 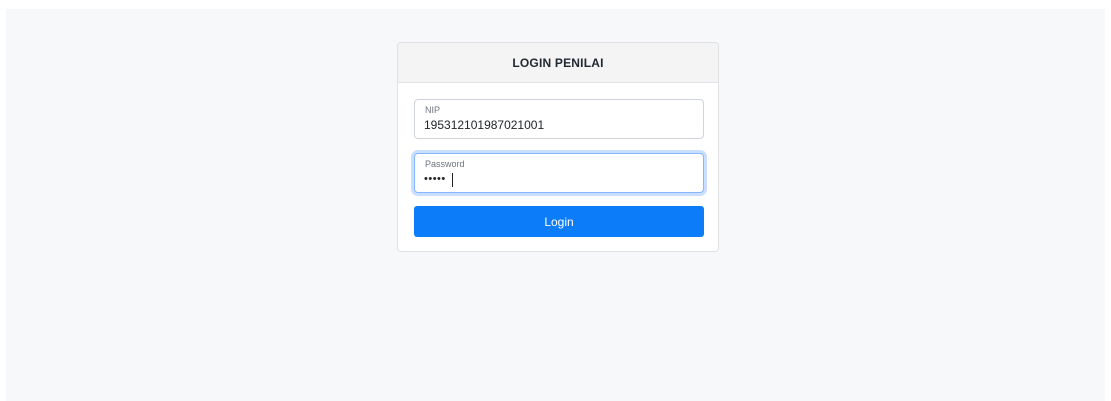 I want to click on password-input, so click(x=559, y=179).